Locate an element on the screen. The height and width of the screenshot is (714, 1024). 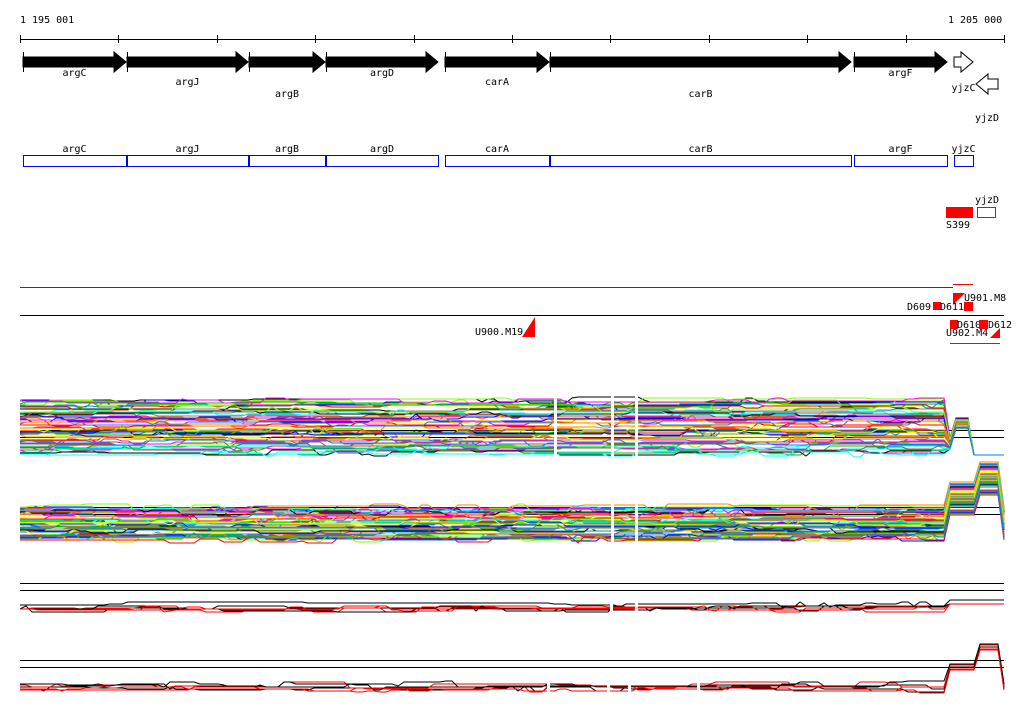
gene-arrow-track: argC argJ argB argD carA carB argF yjzC yjzD is located at coordinates (510, 87).